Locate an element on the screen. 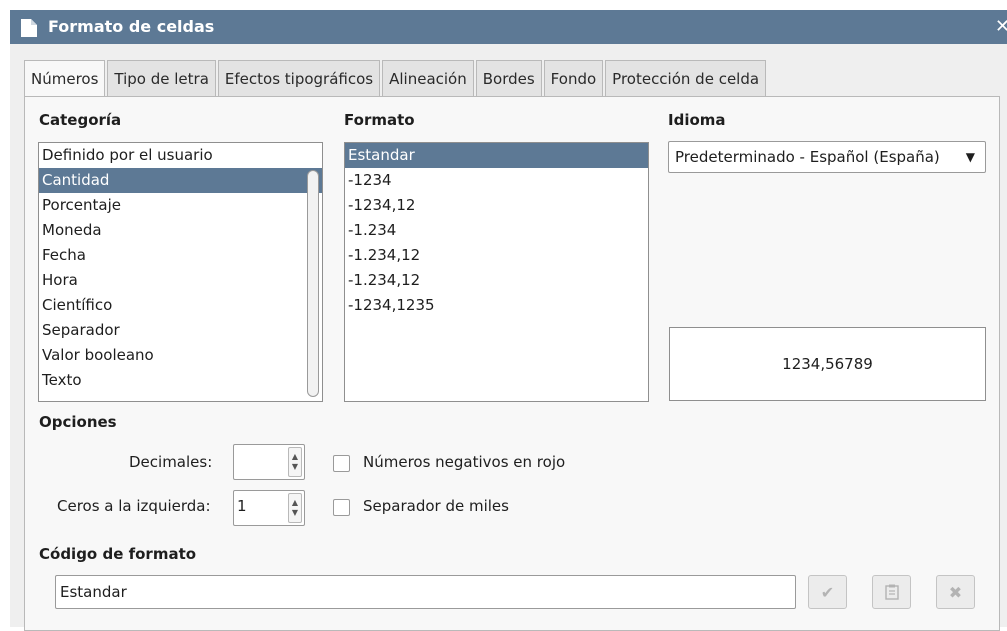 This screenshot has height=631, width=1007. format-code-value: Estandar is located at coordinates (93, 592).